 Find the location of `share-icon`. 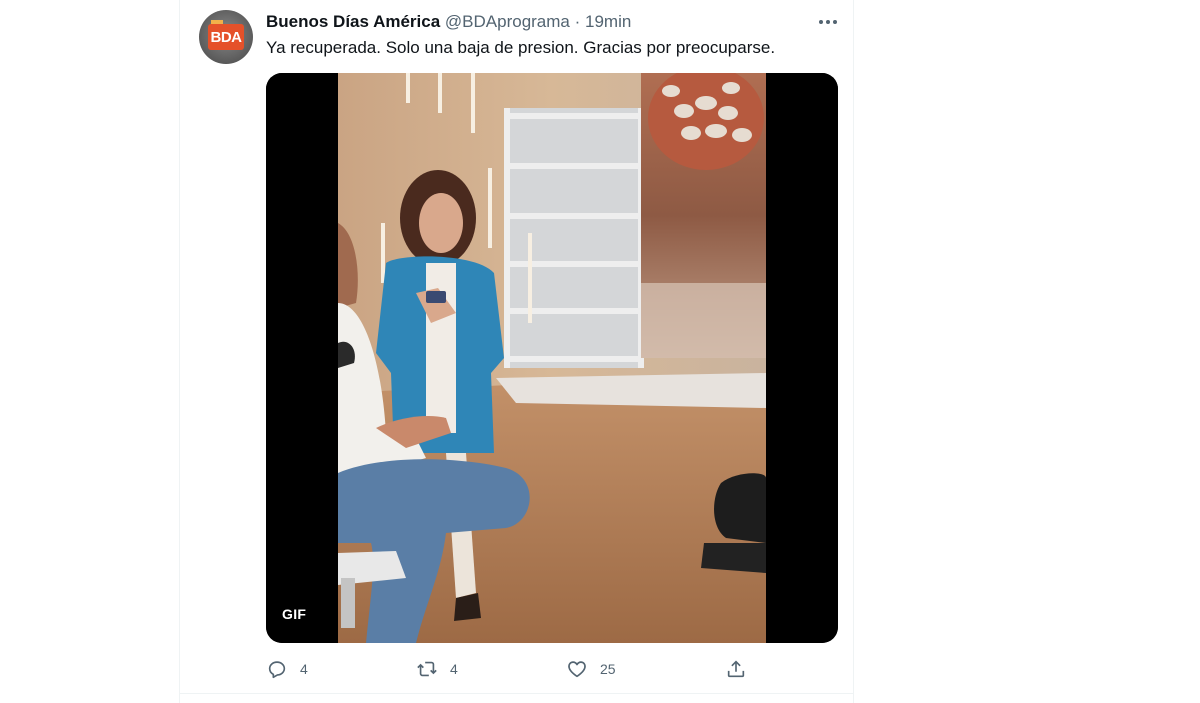

share-icon is located at coordinates (736, 669).